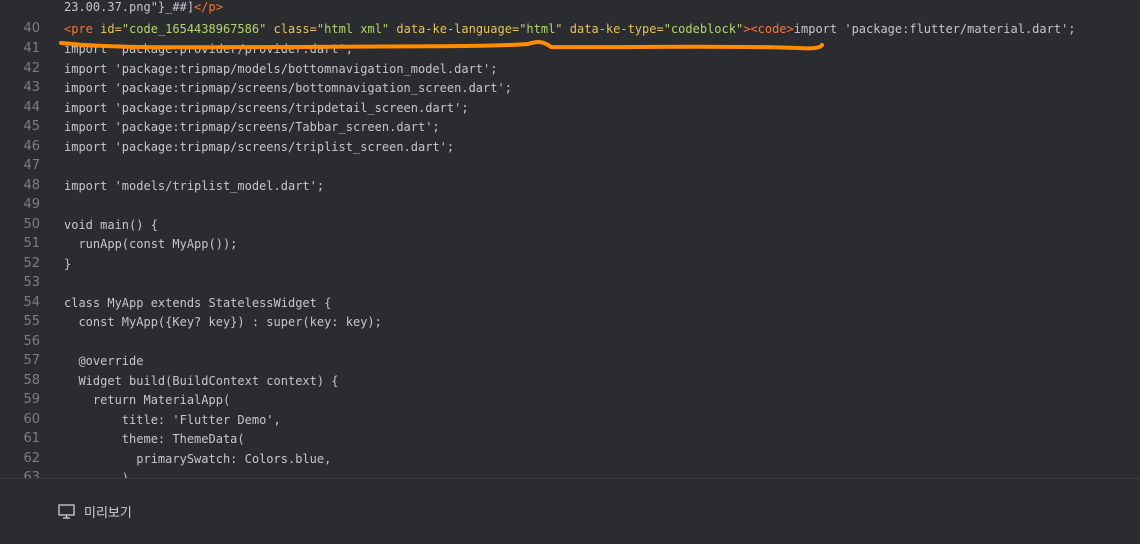  I want to click on line-number: 48, so click(31, 185).